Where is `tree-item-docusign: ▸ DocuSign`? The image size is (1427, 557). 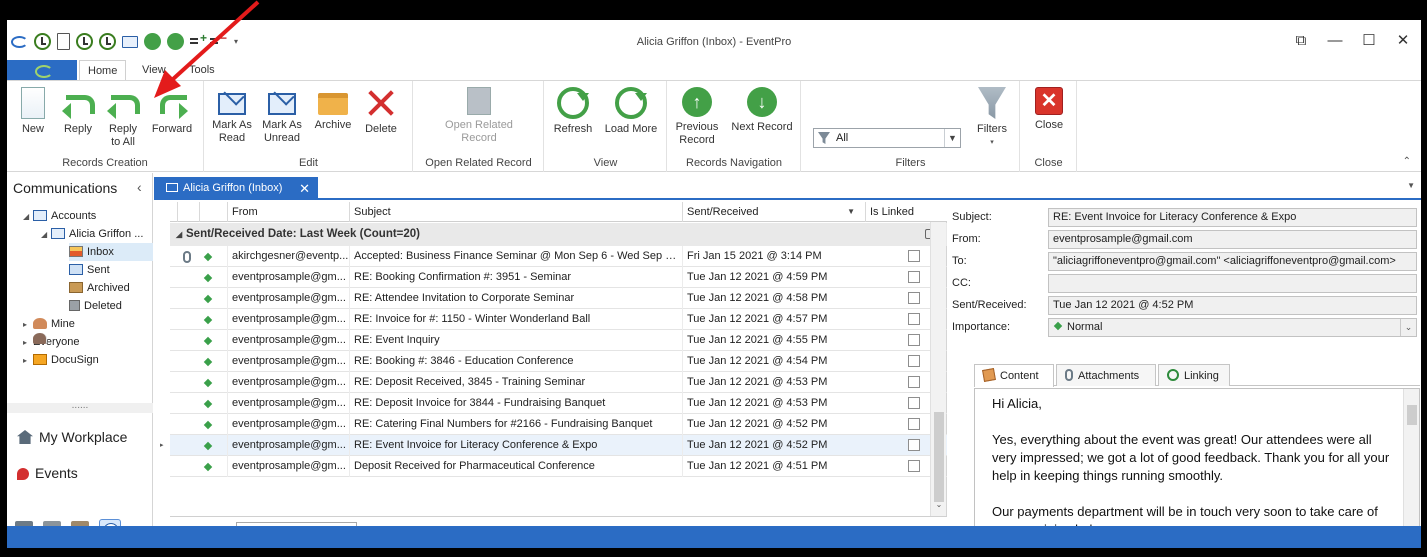 tree-item-docusign: ▸ DocuSign is located at coordinates (61, 360).